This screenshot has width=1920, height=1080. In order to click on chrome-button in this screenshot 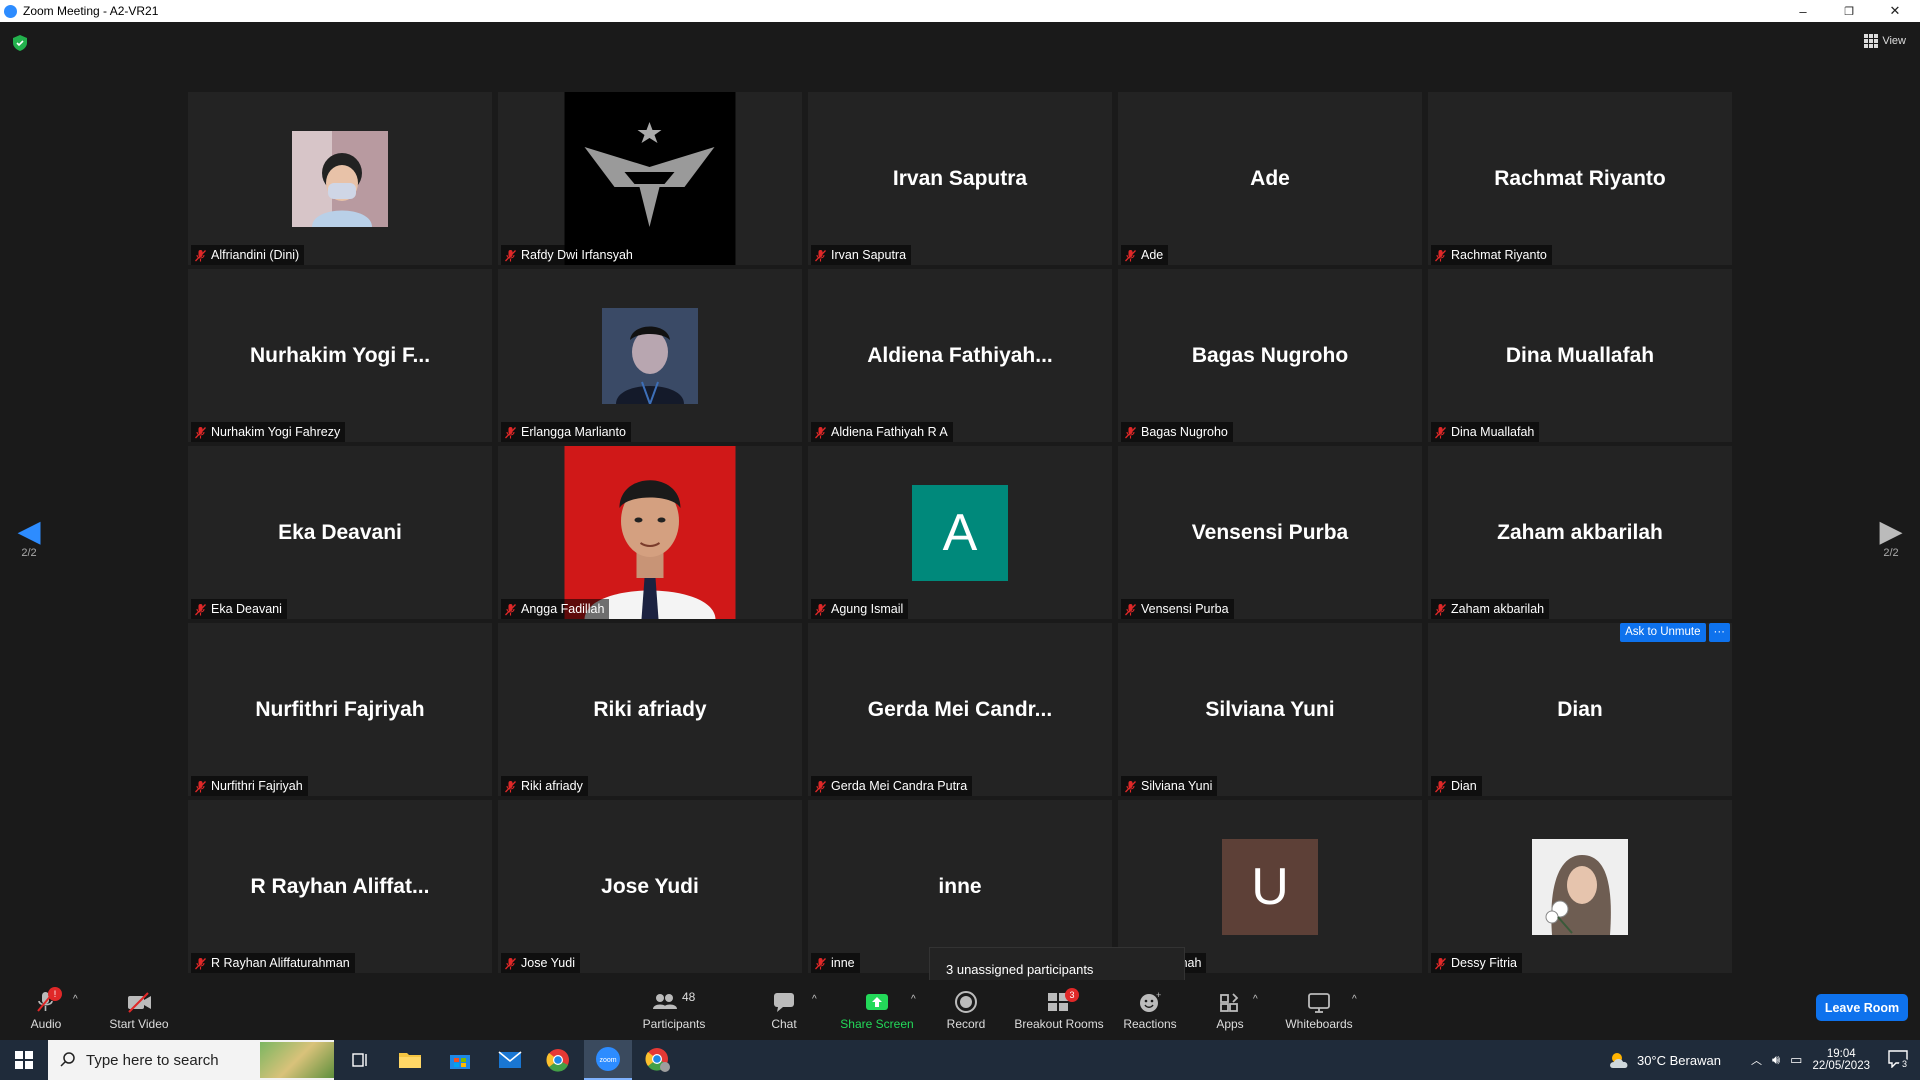, I will do `click(558, 1060)`.